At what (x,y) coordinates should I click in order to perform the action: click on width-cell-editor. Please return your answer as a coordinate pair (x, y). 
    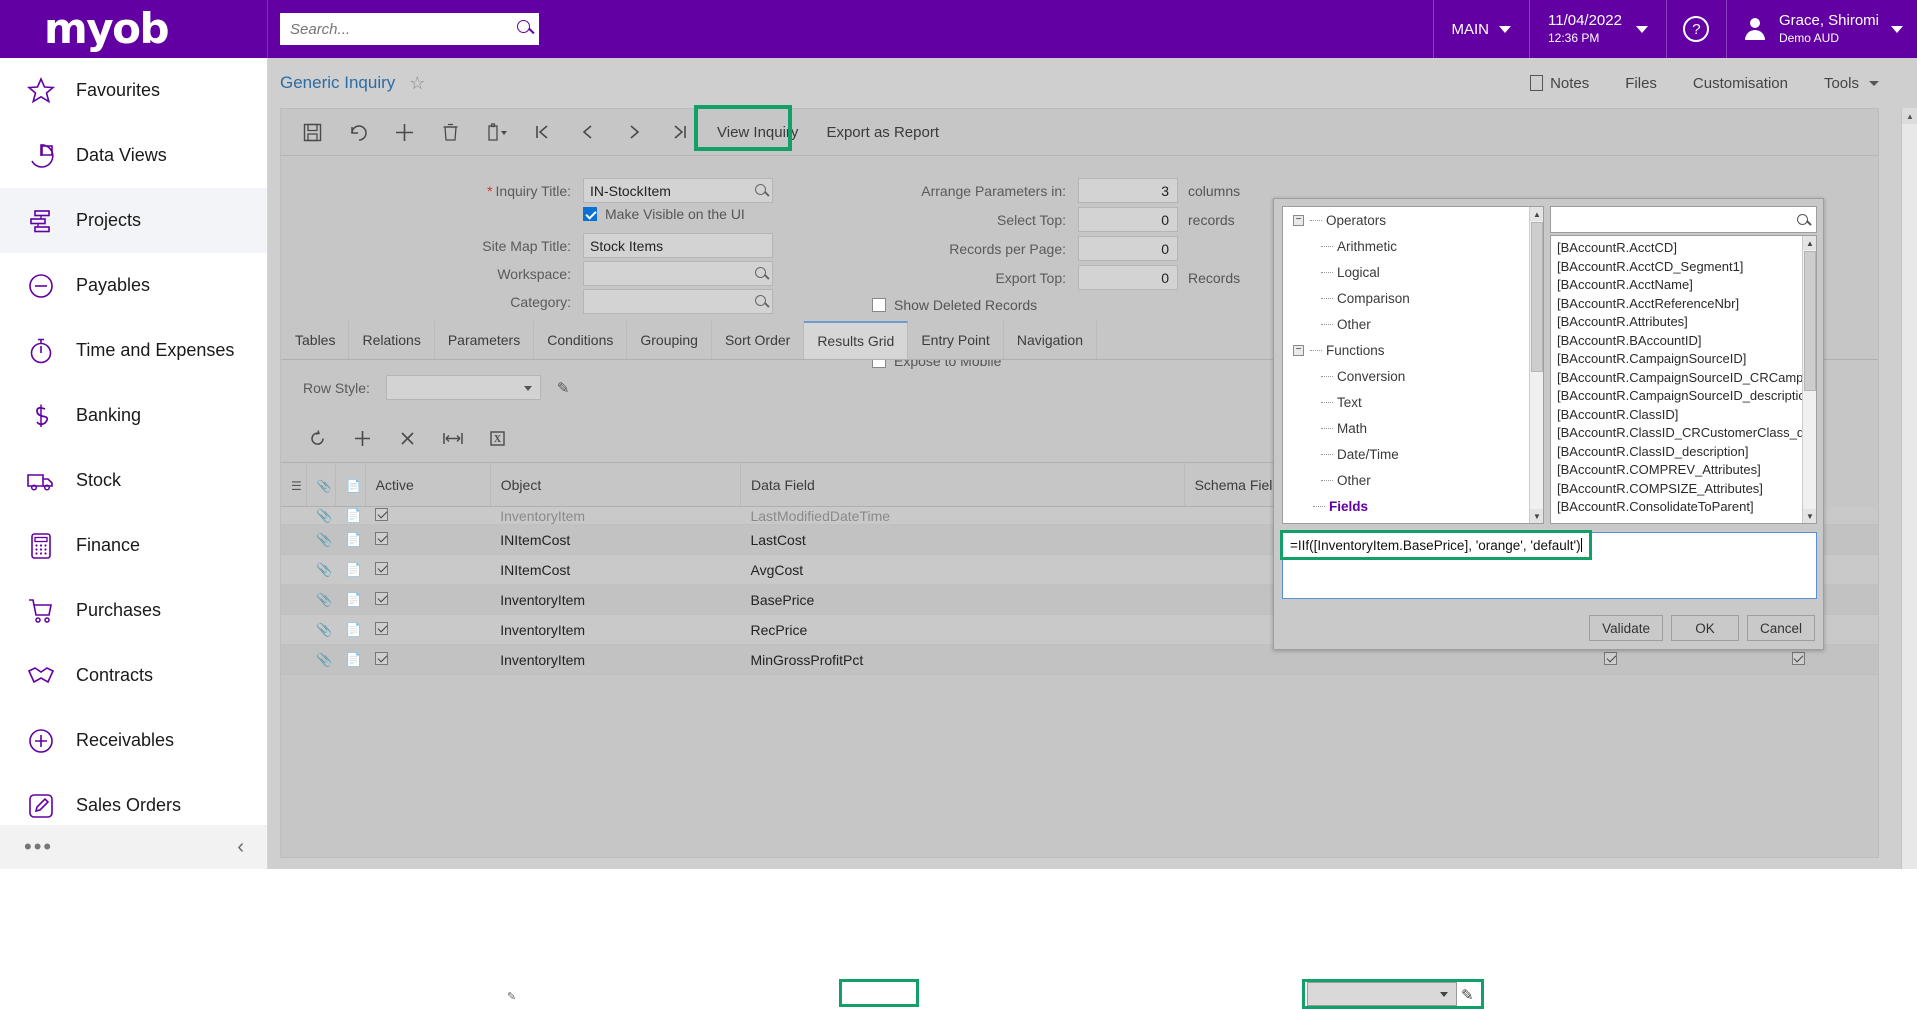
    Looking at the image, I should click on (1382, 994).